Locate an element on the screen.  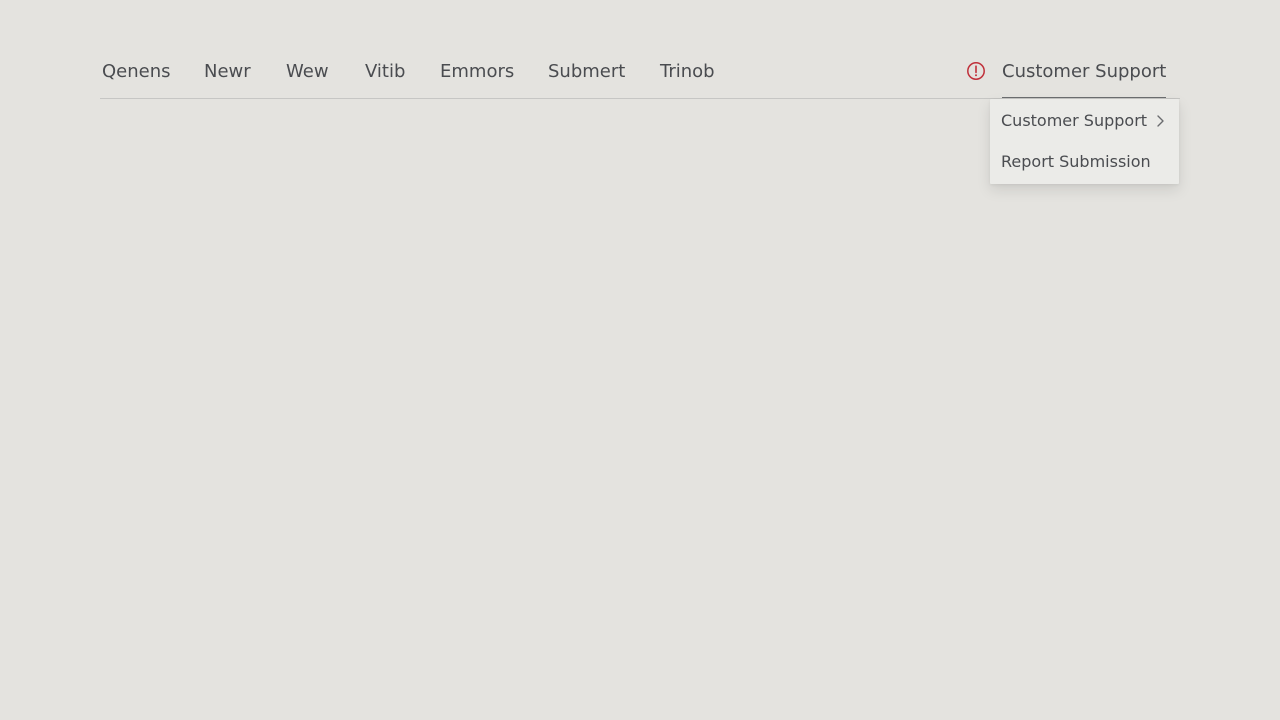
alert-circle-icon is located at coordinates (976, 71).